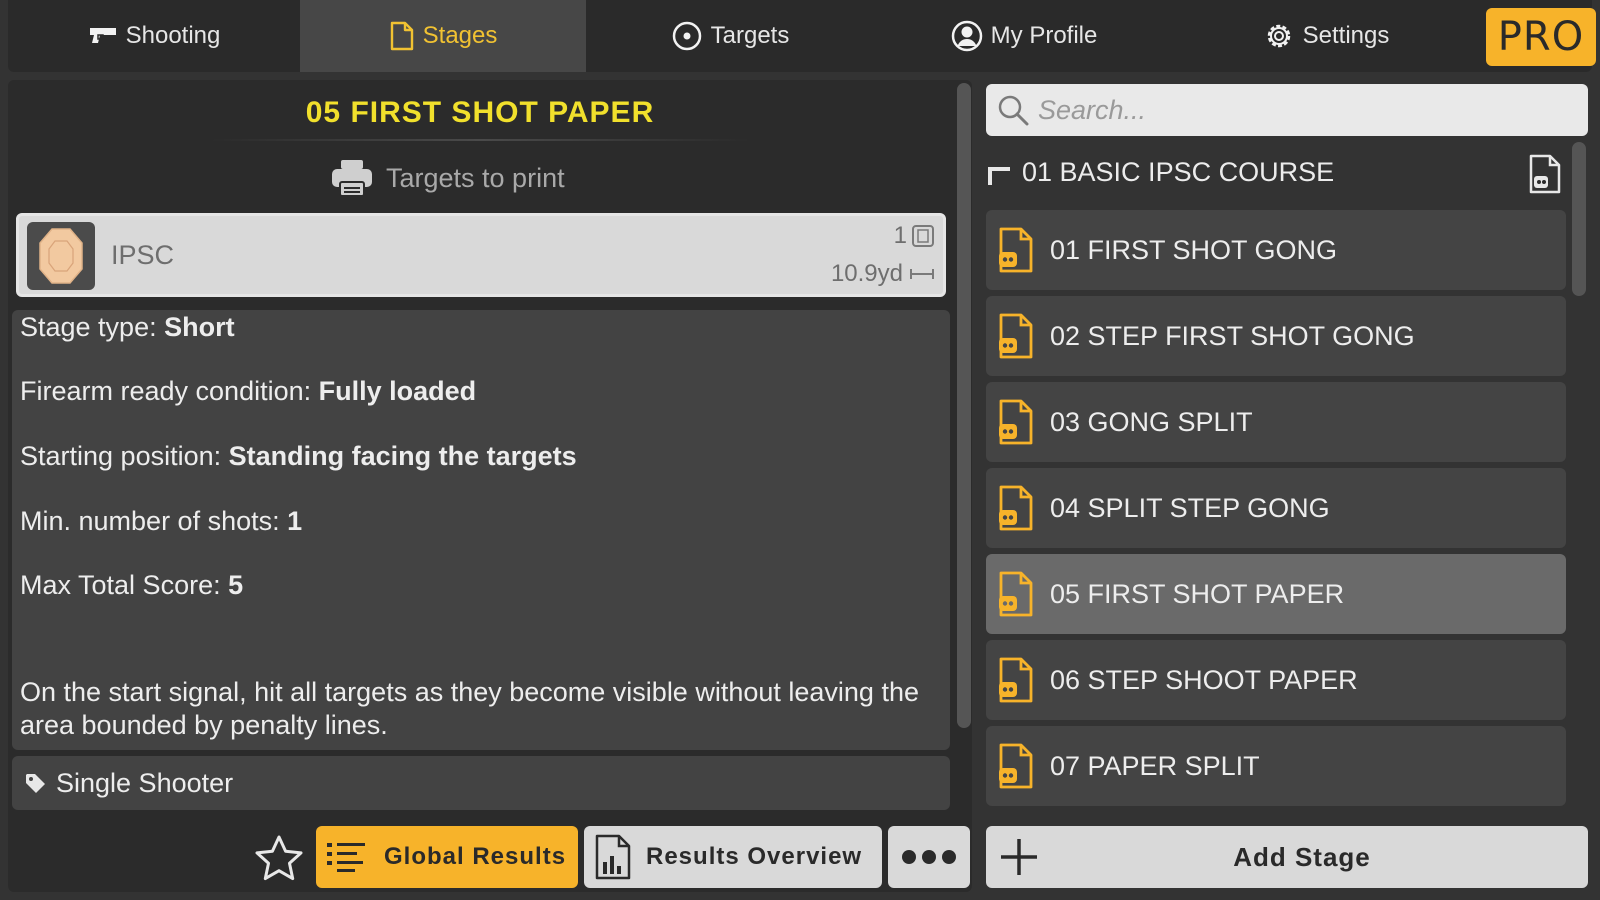  I want to click on target-card: IPSC 1 10.9yd, so click(481, 255).